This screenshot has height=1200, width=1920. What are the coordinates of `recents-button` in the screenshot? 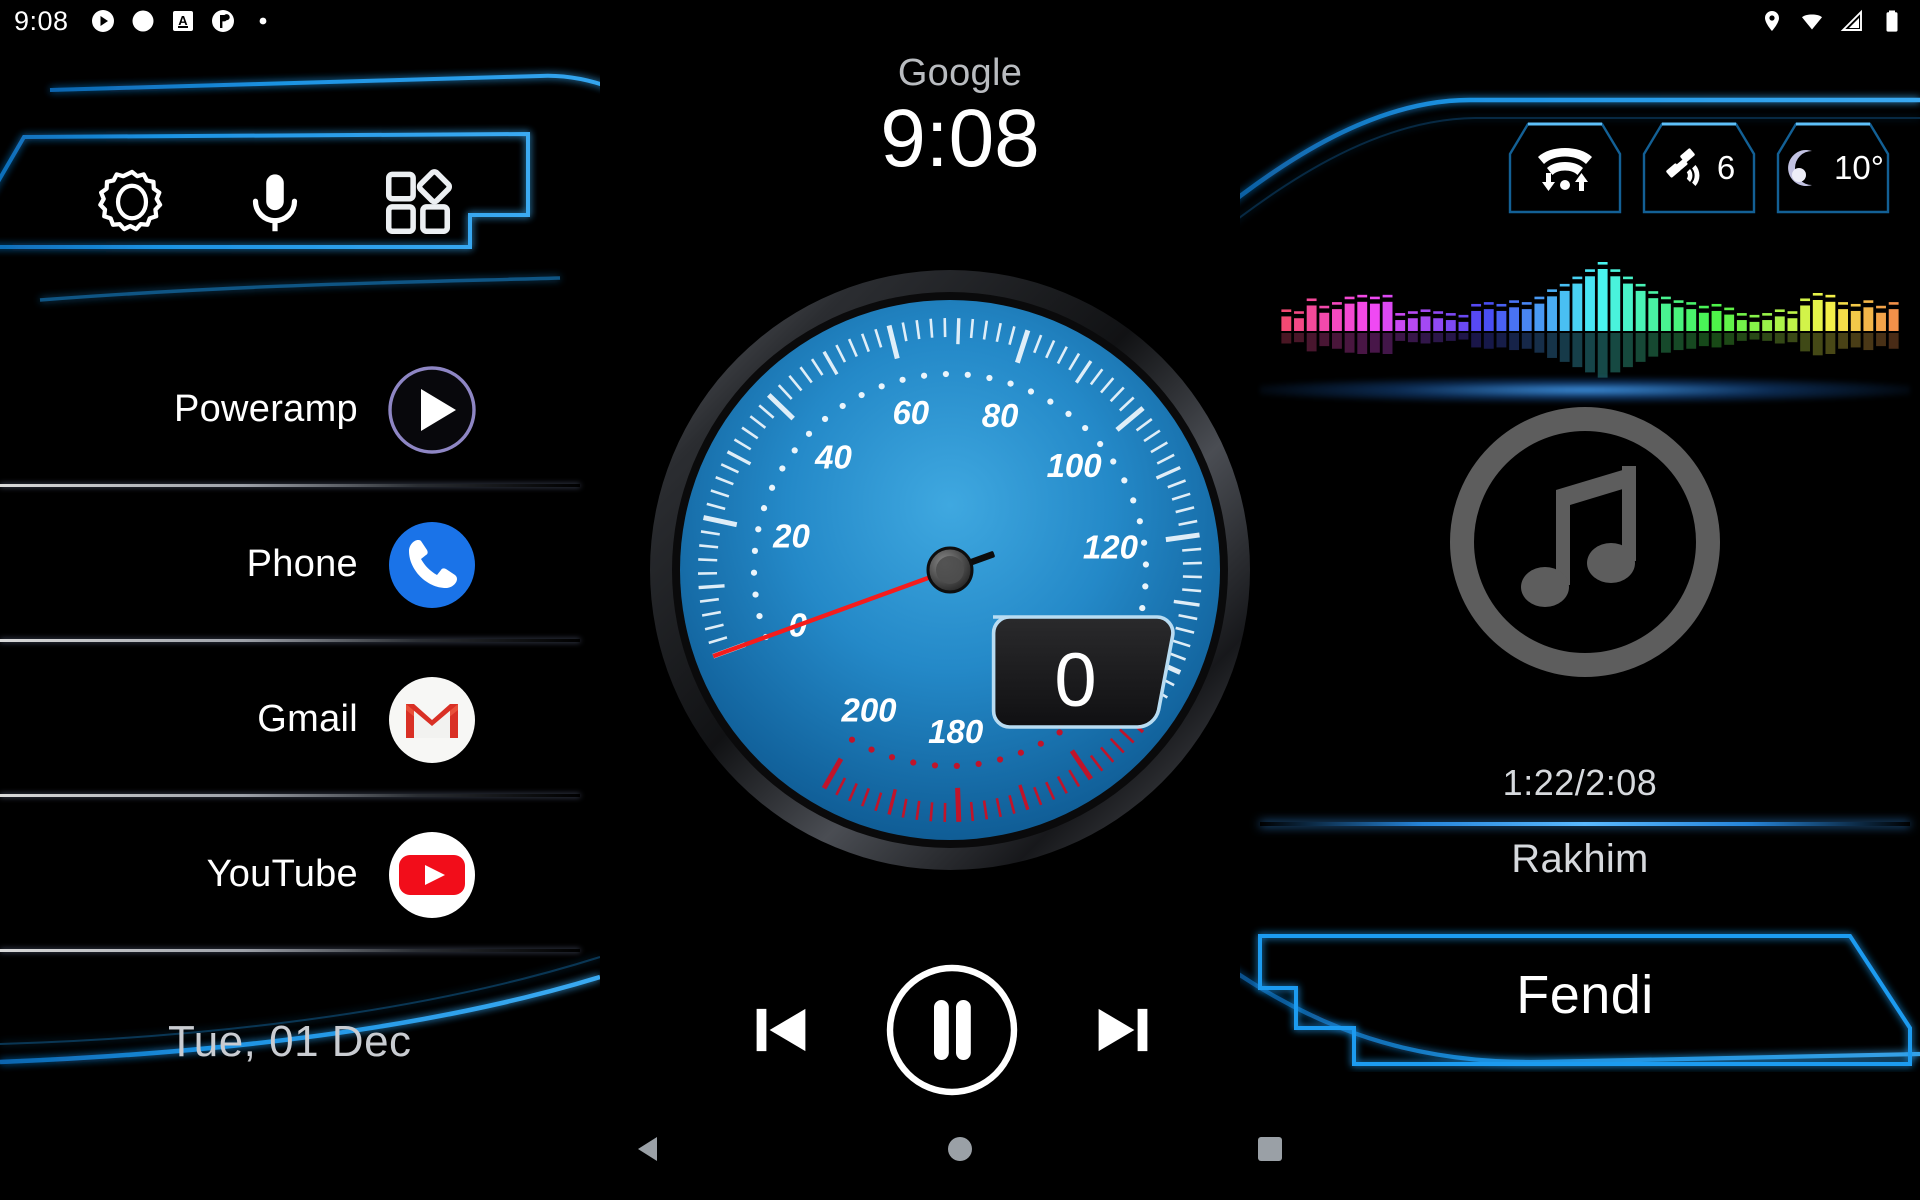 It's located at (1270, 1149).